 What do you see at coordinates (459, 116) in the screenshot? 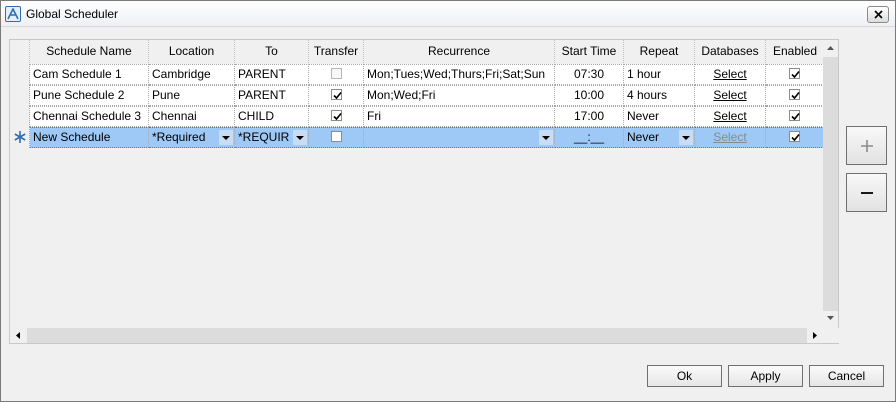
I see `recurrence-cell: Fri` at bounding box center [459, 116].